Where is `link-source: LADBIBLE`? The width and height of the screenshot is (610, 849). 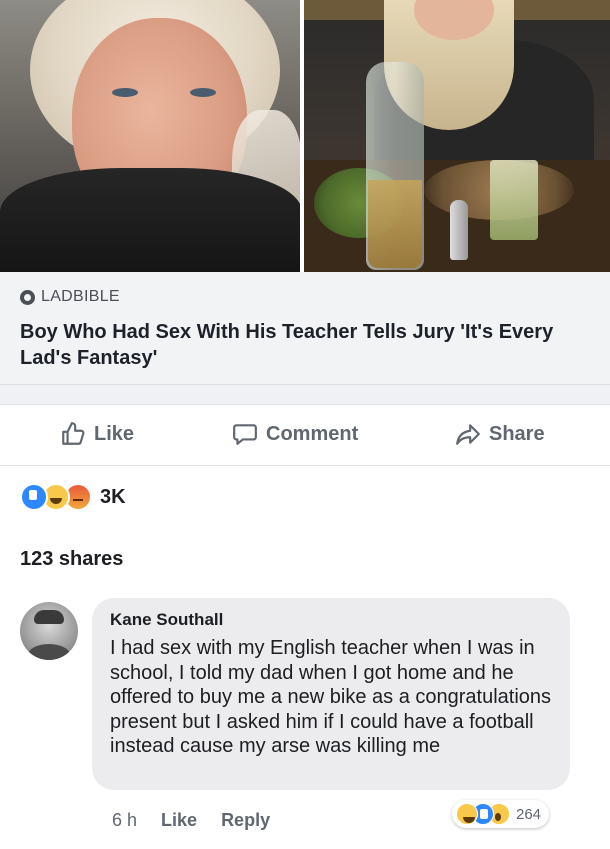 link-source: LADBIBLE is located at coordinates (70, 297).